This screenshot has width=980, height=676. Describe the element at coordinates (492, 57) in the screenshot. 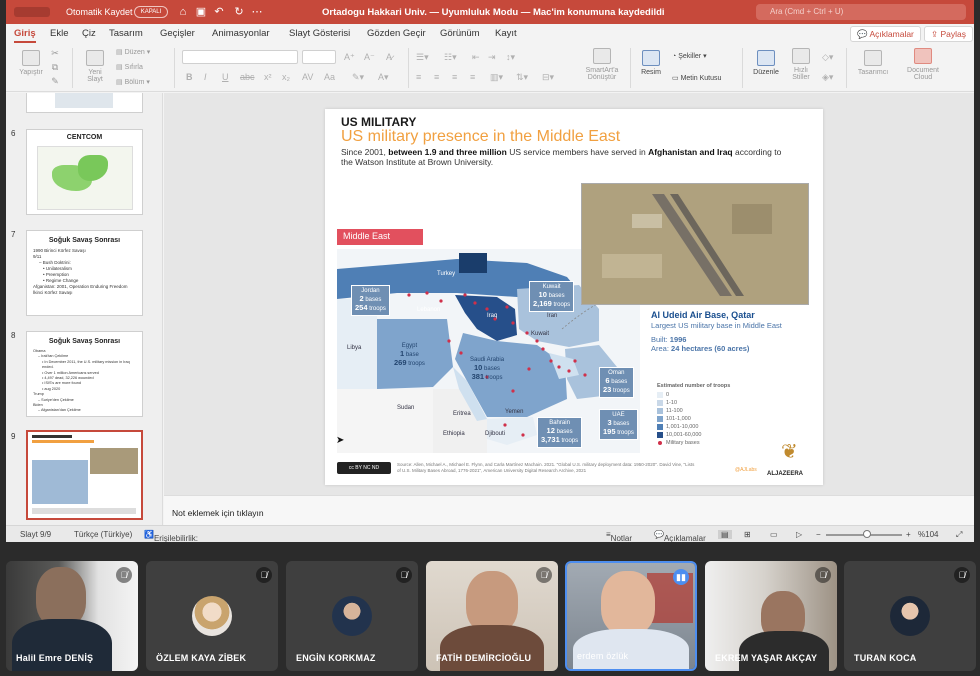

I see `increase-indent-icon: ⇥` at that location.